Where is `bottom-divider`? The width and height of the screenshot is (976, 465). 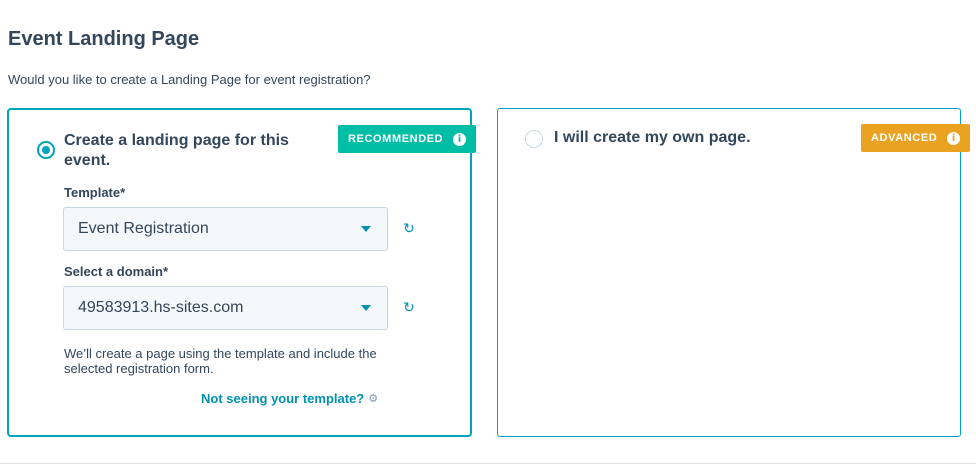 bottom-divider is located at coordinates (488, 463).